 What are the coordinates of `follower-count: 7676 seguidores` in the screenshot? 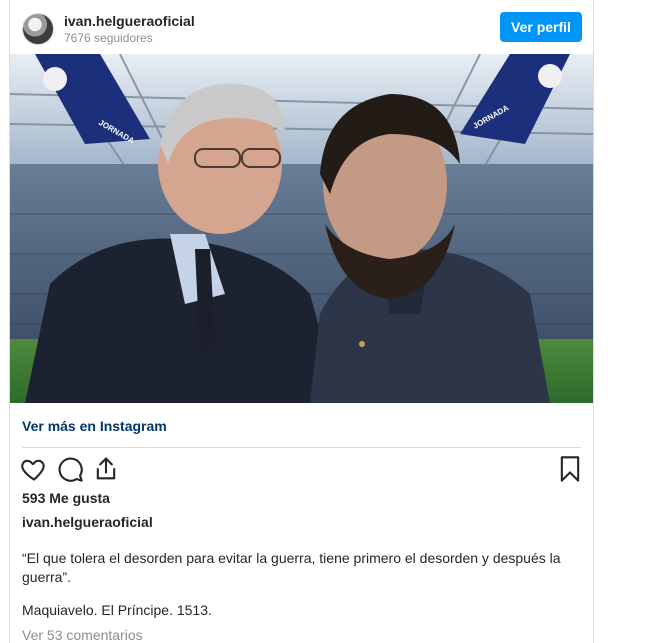 It's located at (108, 38).